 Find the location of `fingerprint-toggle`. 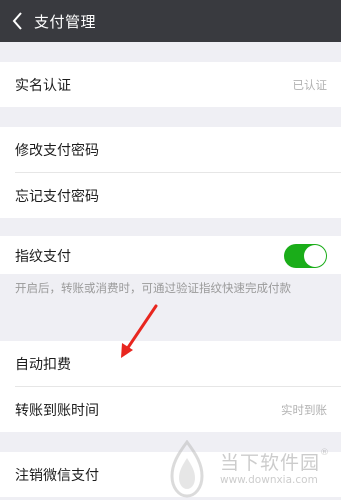

fingerprint-toggle is located at coordinates (305, 256).